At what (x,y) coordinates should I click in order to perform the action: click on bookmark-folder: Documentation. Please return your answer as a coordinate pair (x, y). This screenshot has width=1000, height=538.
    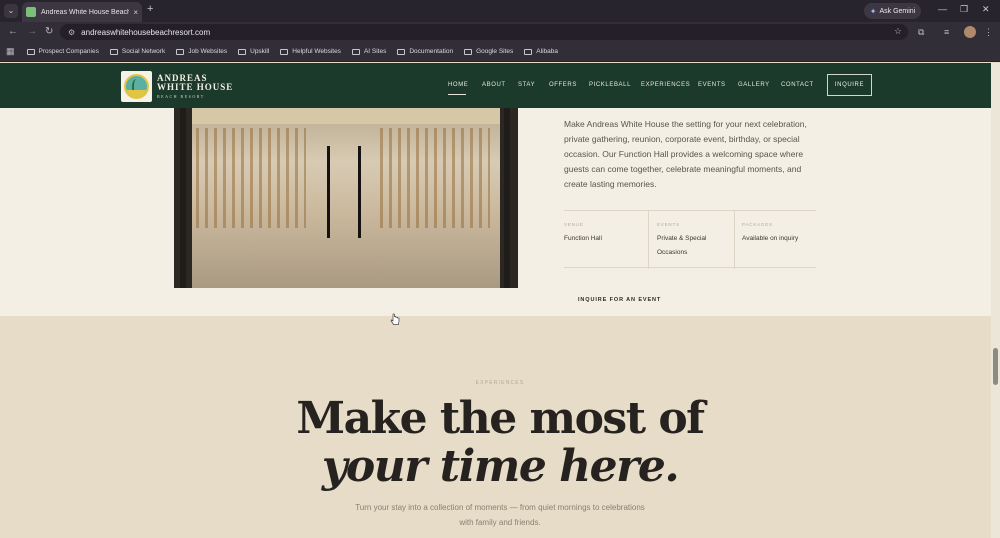
    Looking at the image, I should click on (425, 51).